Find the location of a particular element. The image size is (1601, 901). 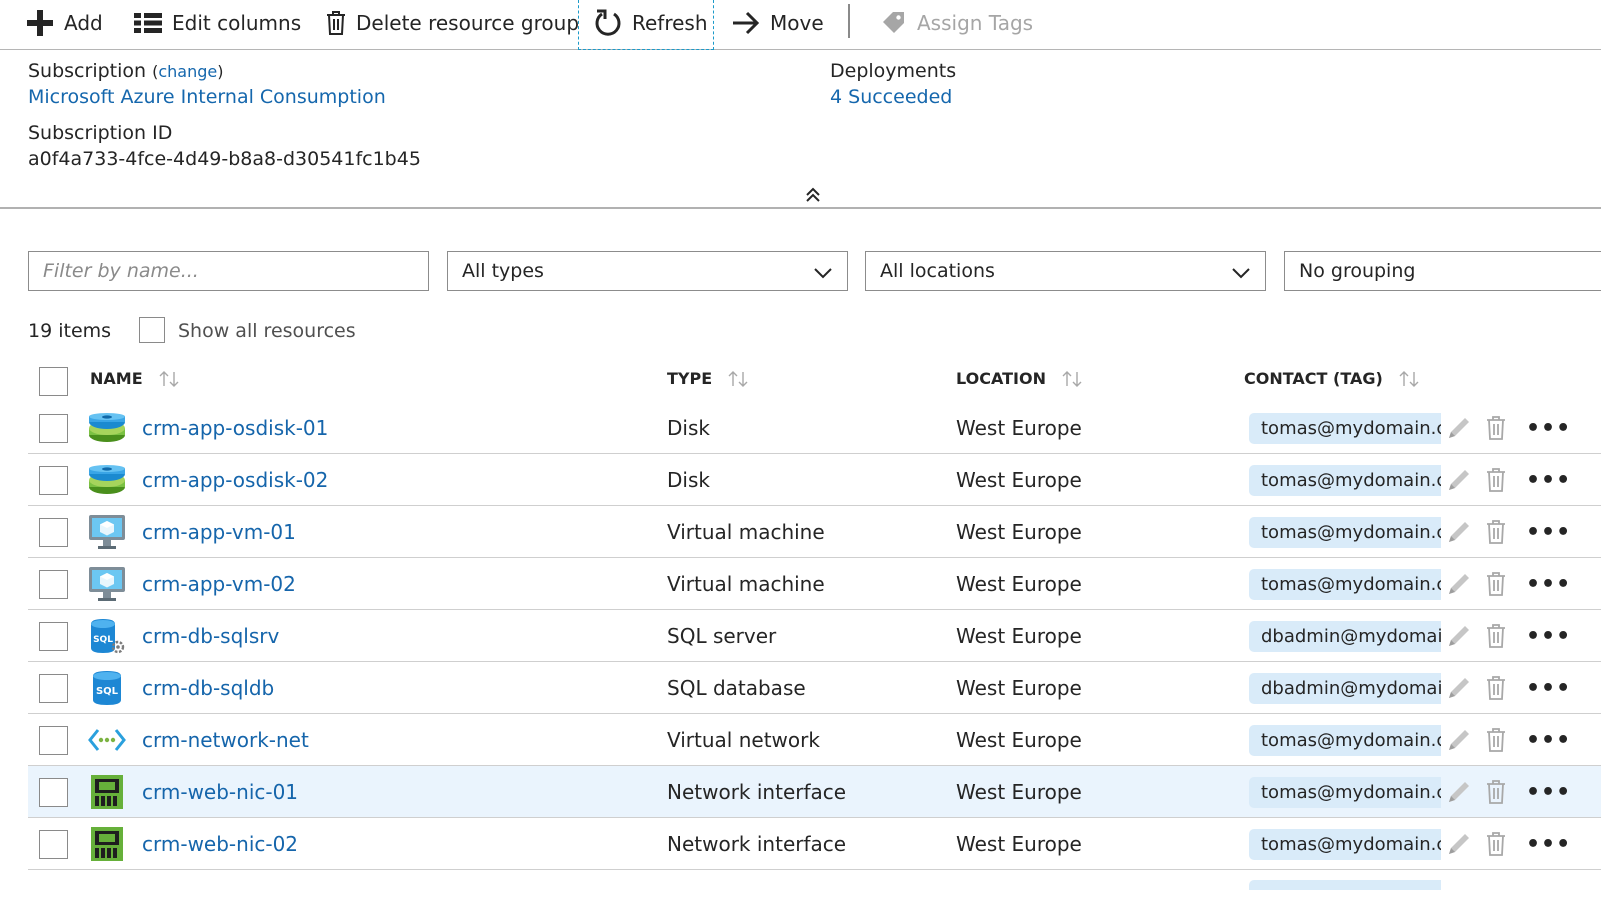

resource-type: Network interface is located at coordinates (757, 792).